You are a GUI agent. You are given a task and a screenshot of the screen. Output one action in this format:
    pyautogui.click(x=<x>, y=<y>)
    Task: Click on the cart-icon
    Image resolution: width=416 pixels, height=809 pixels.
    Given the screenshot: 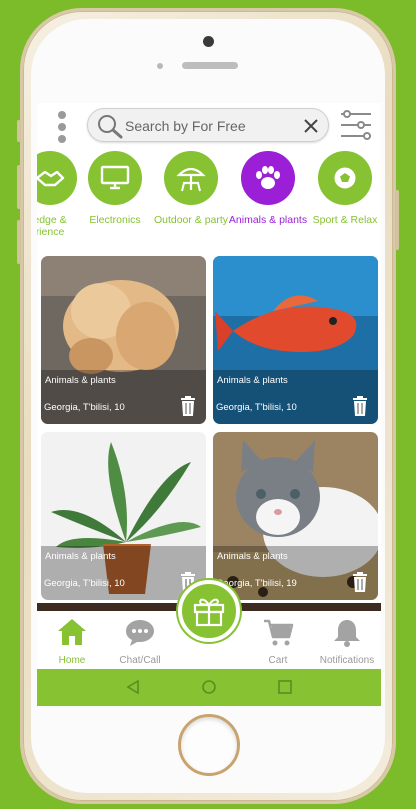 What is the action you would take?
    pyautogui.click(x=279, y=632)
    